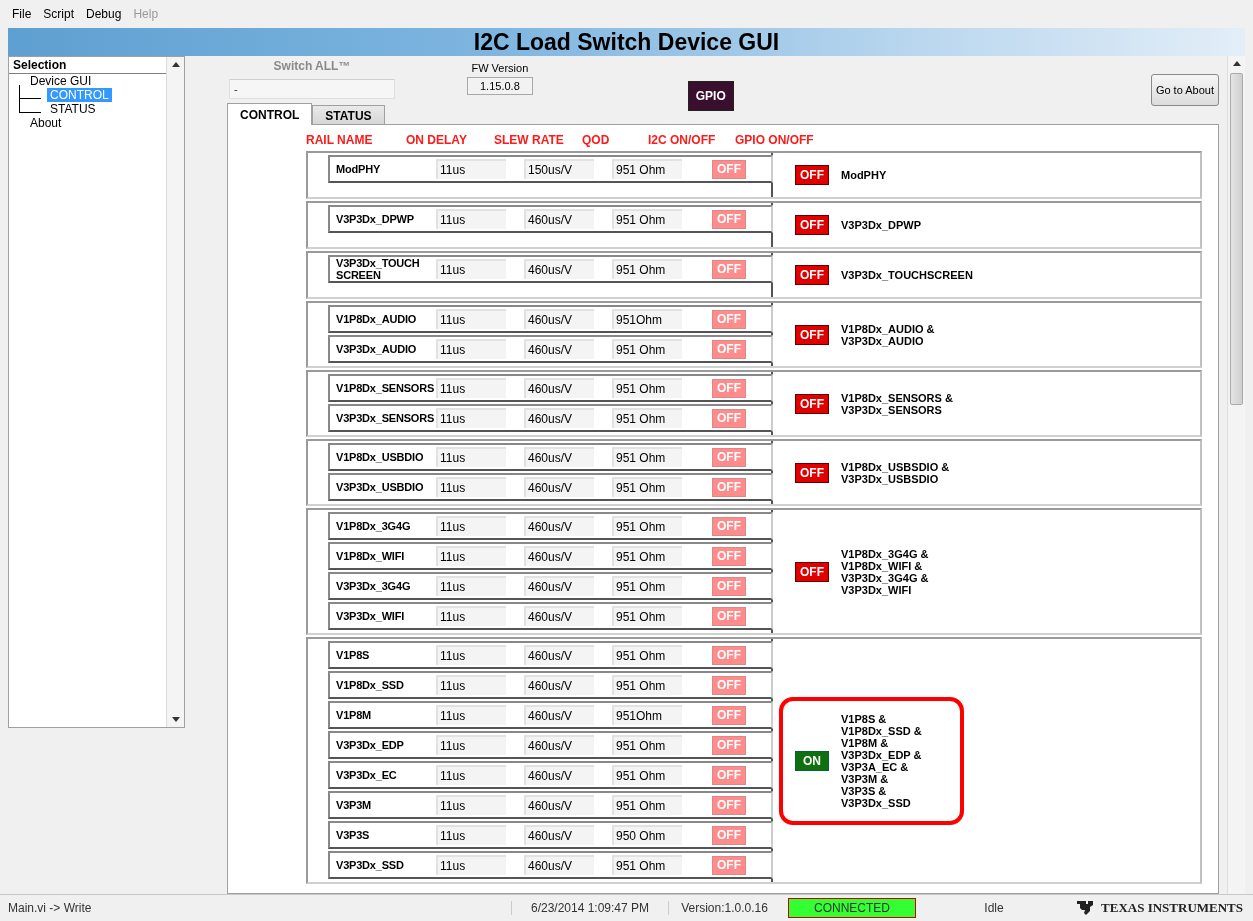 The height and width of the screenshot is (921, 1253). Describe the element at coordinates (104, 14) in the screenshot. I see `menu-item: Debug` at that location.